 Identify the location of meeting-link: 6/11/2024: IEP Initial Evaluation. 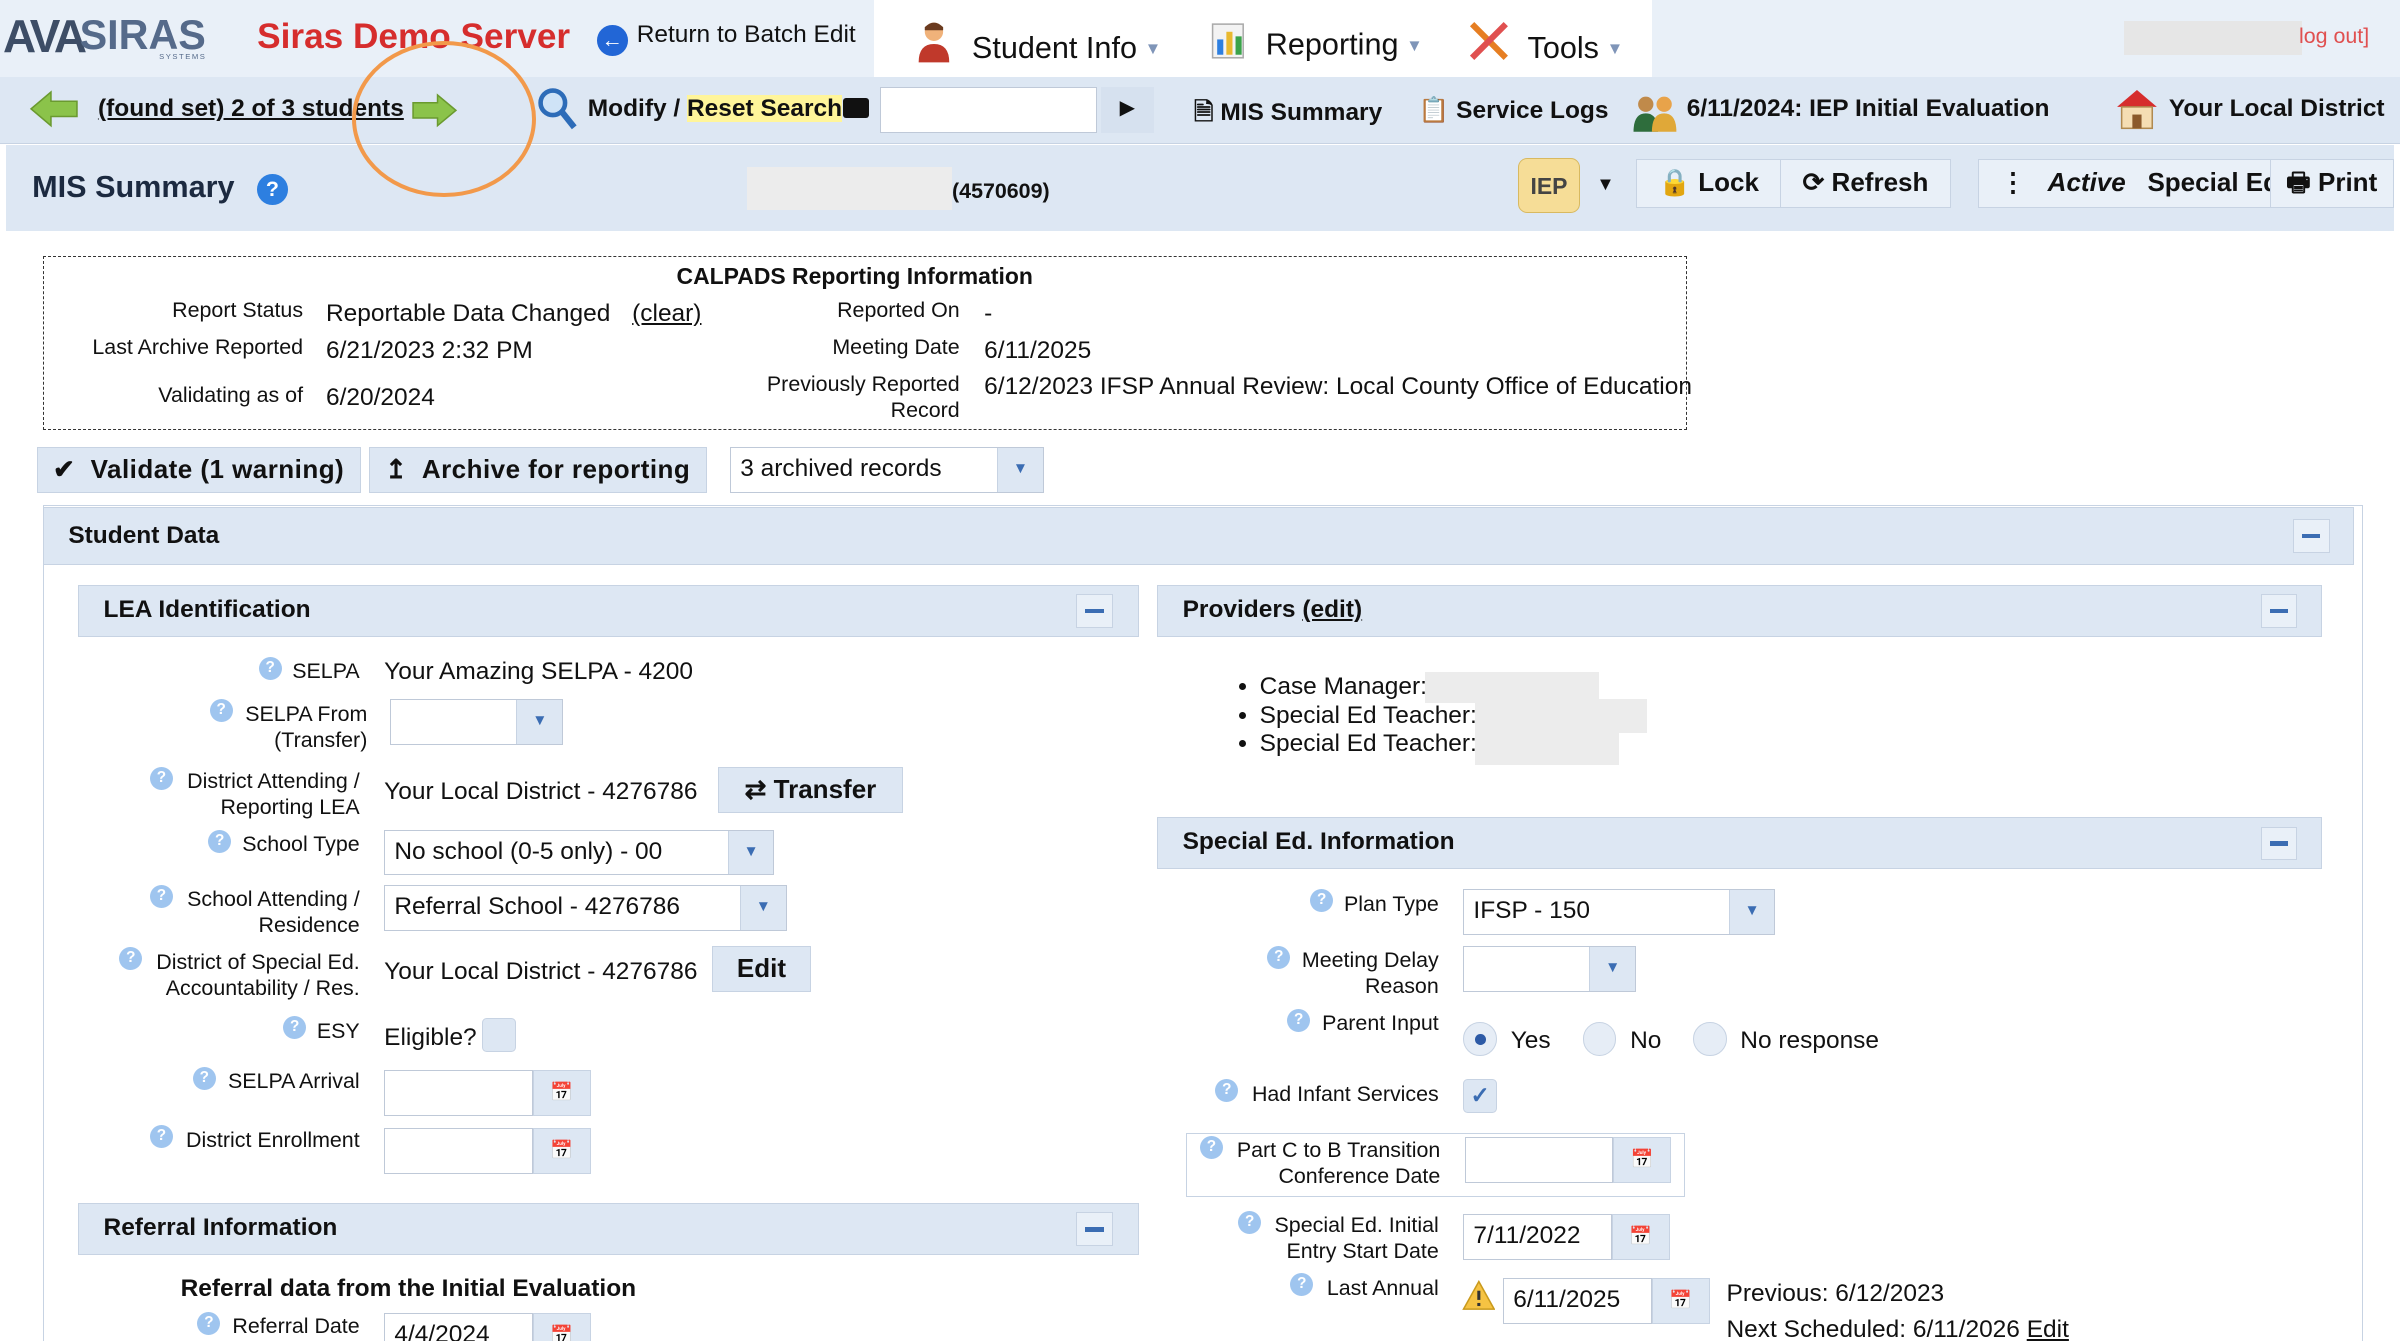
(1868, 109).